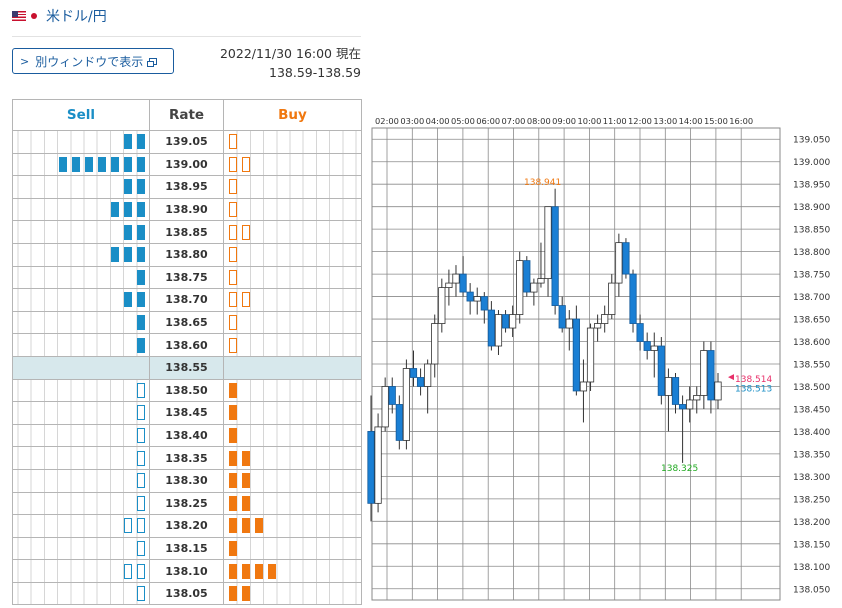  What do you see at coordinates (186, 367) in the screenshot?
I see `rate-cell: 138.55` at bounding box center [186, 367].